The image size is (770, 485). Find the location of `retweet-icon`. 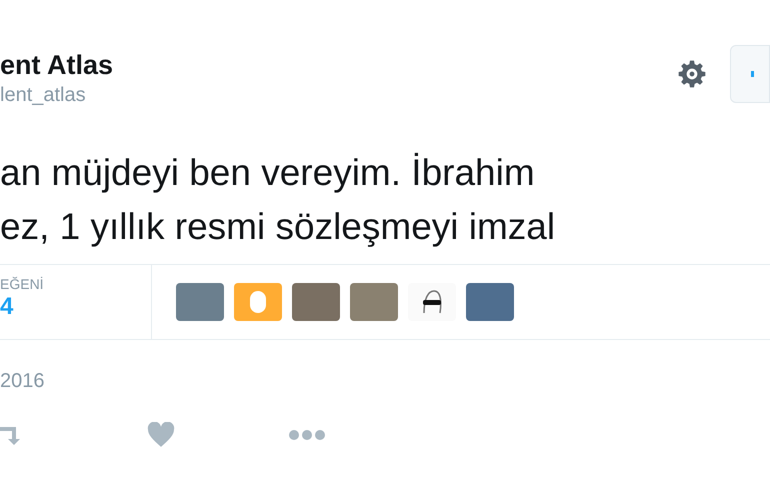

retweet-icon is located at coordinates (11, 435).